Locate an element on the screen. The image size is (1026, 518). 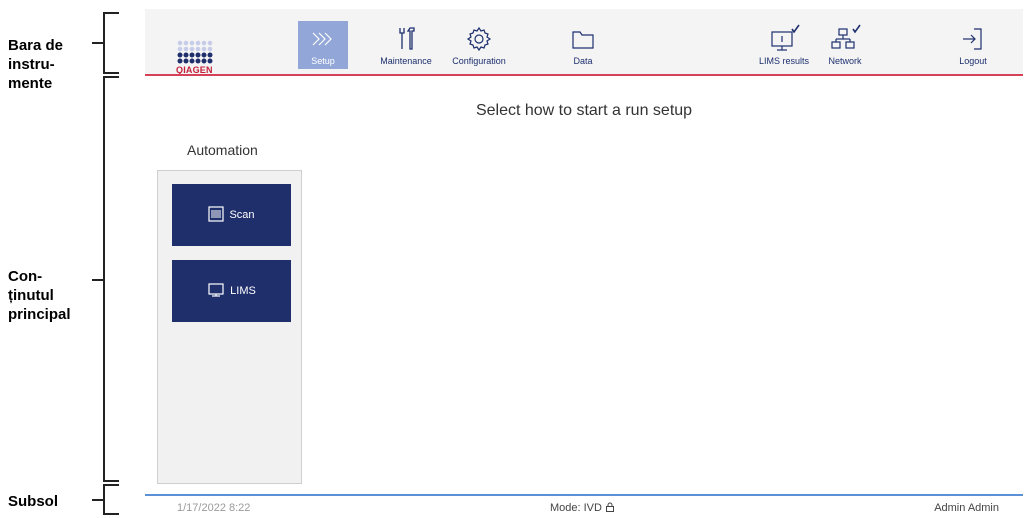
monitor-icon is located at coordinates (216, 291).